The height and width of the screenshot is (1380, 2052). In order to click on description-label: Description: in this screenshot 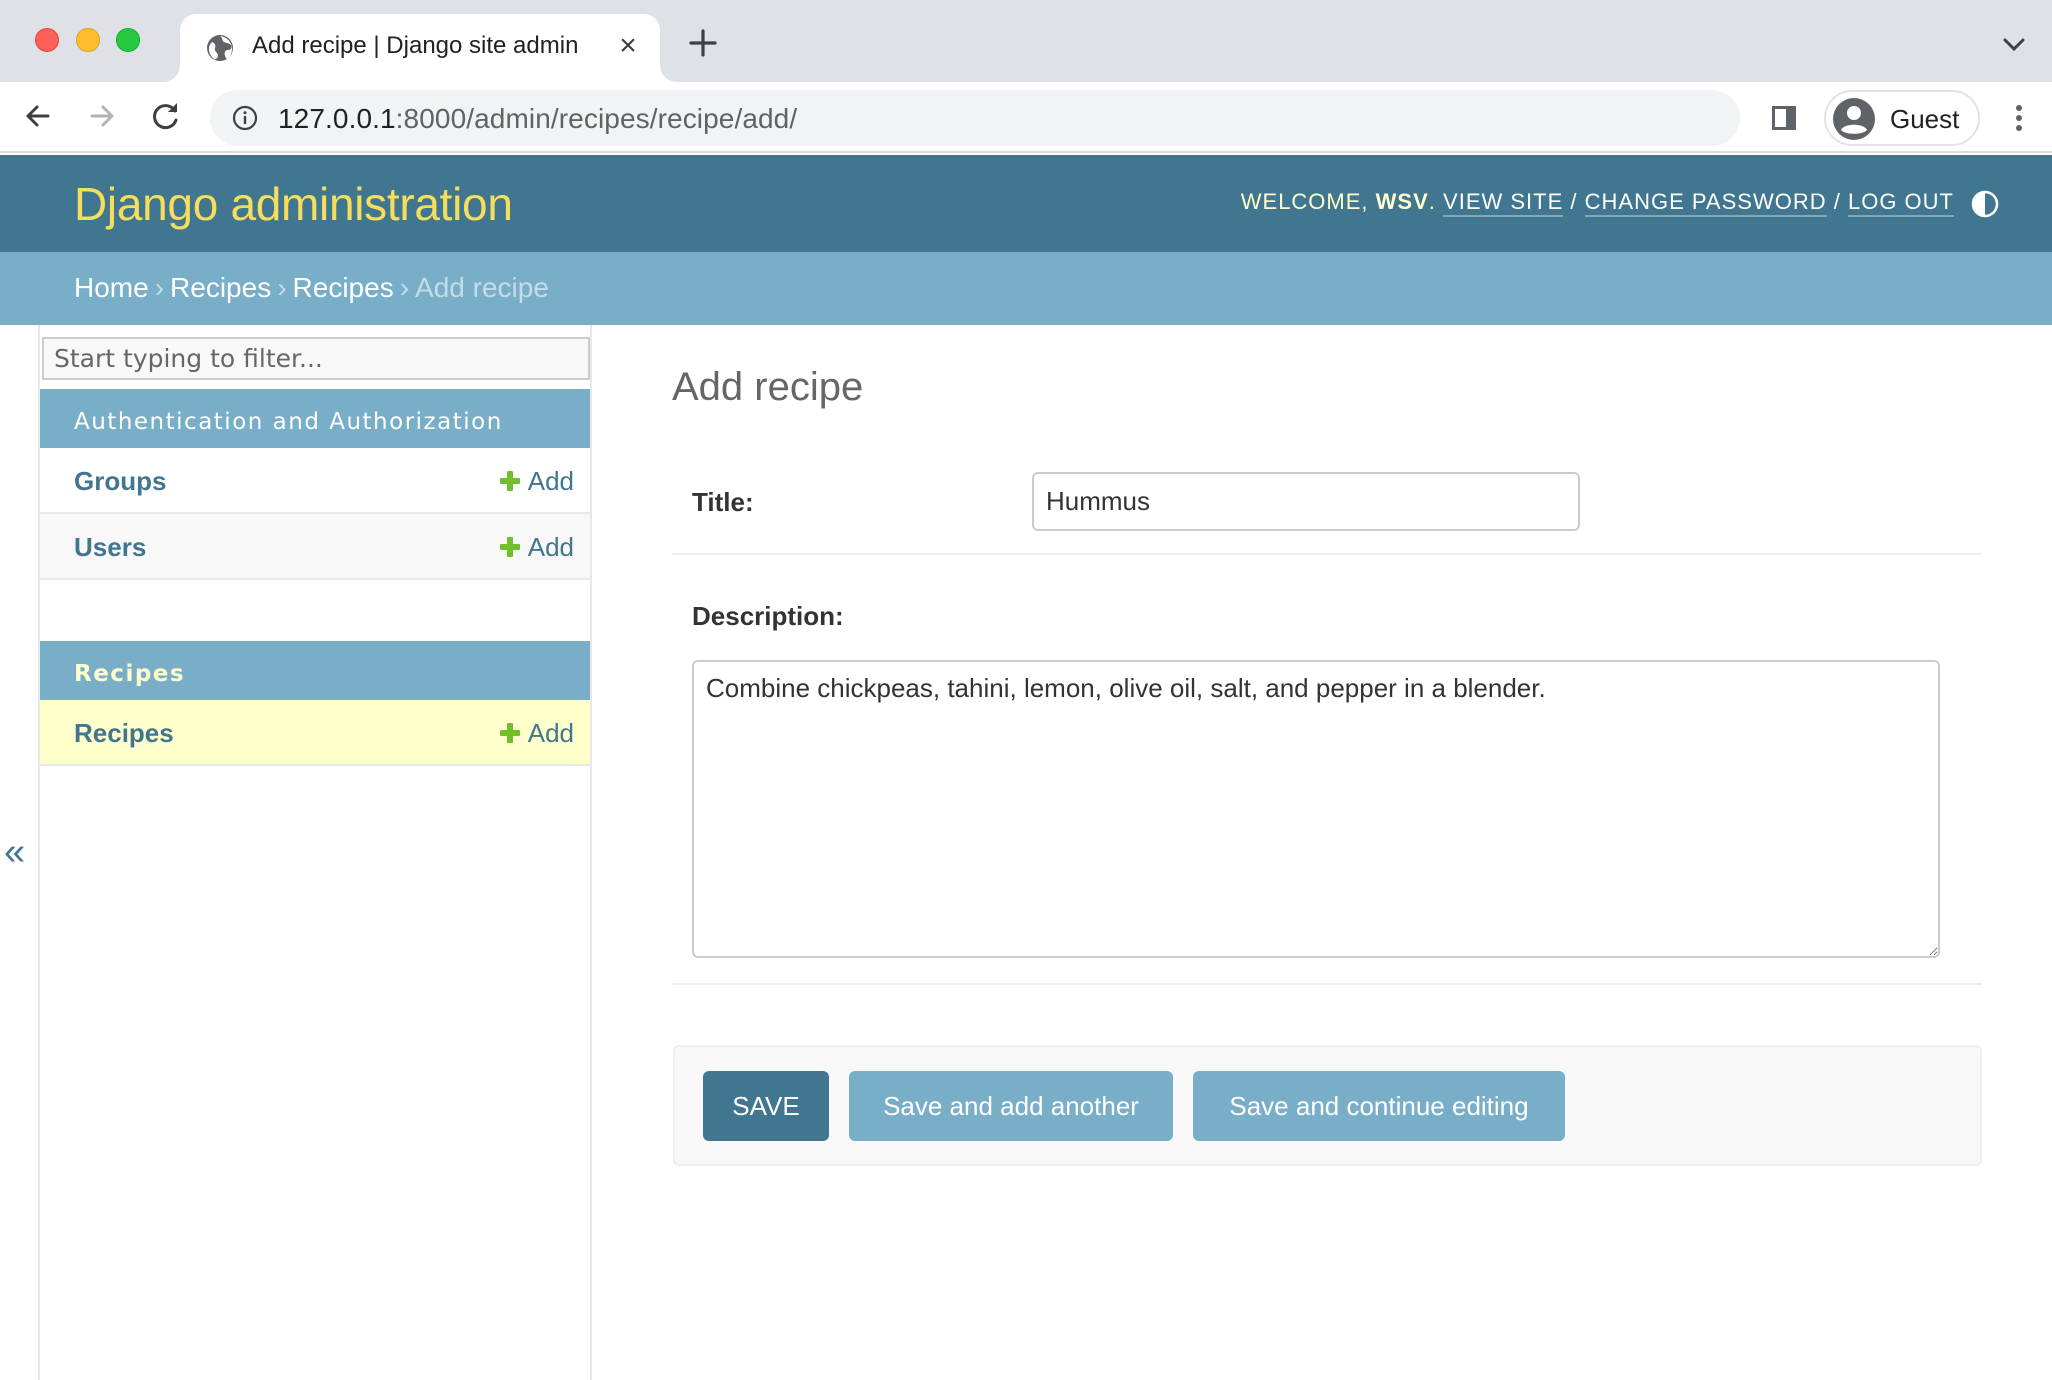, I will do `click(768, 616)`.